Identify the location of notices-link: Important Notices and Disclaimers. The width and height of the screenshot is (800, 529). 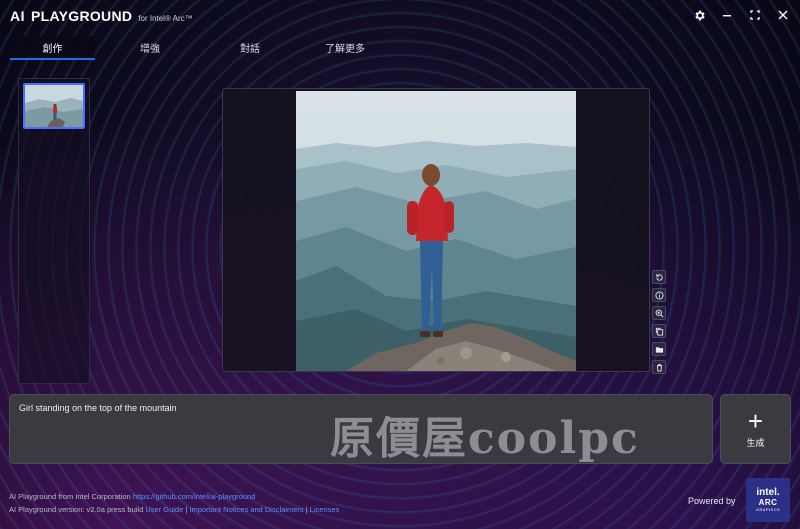
(246, 509).